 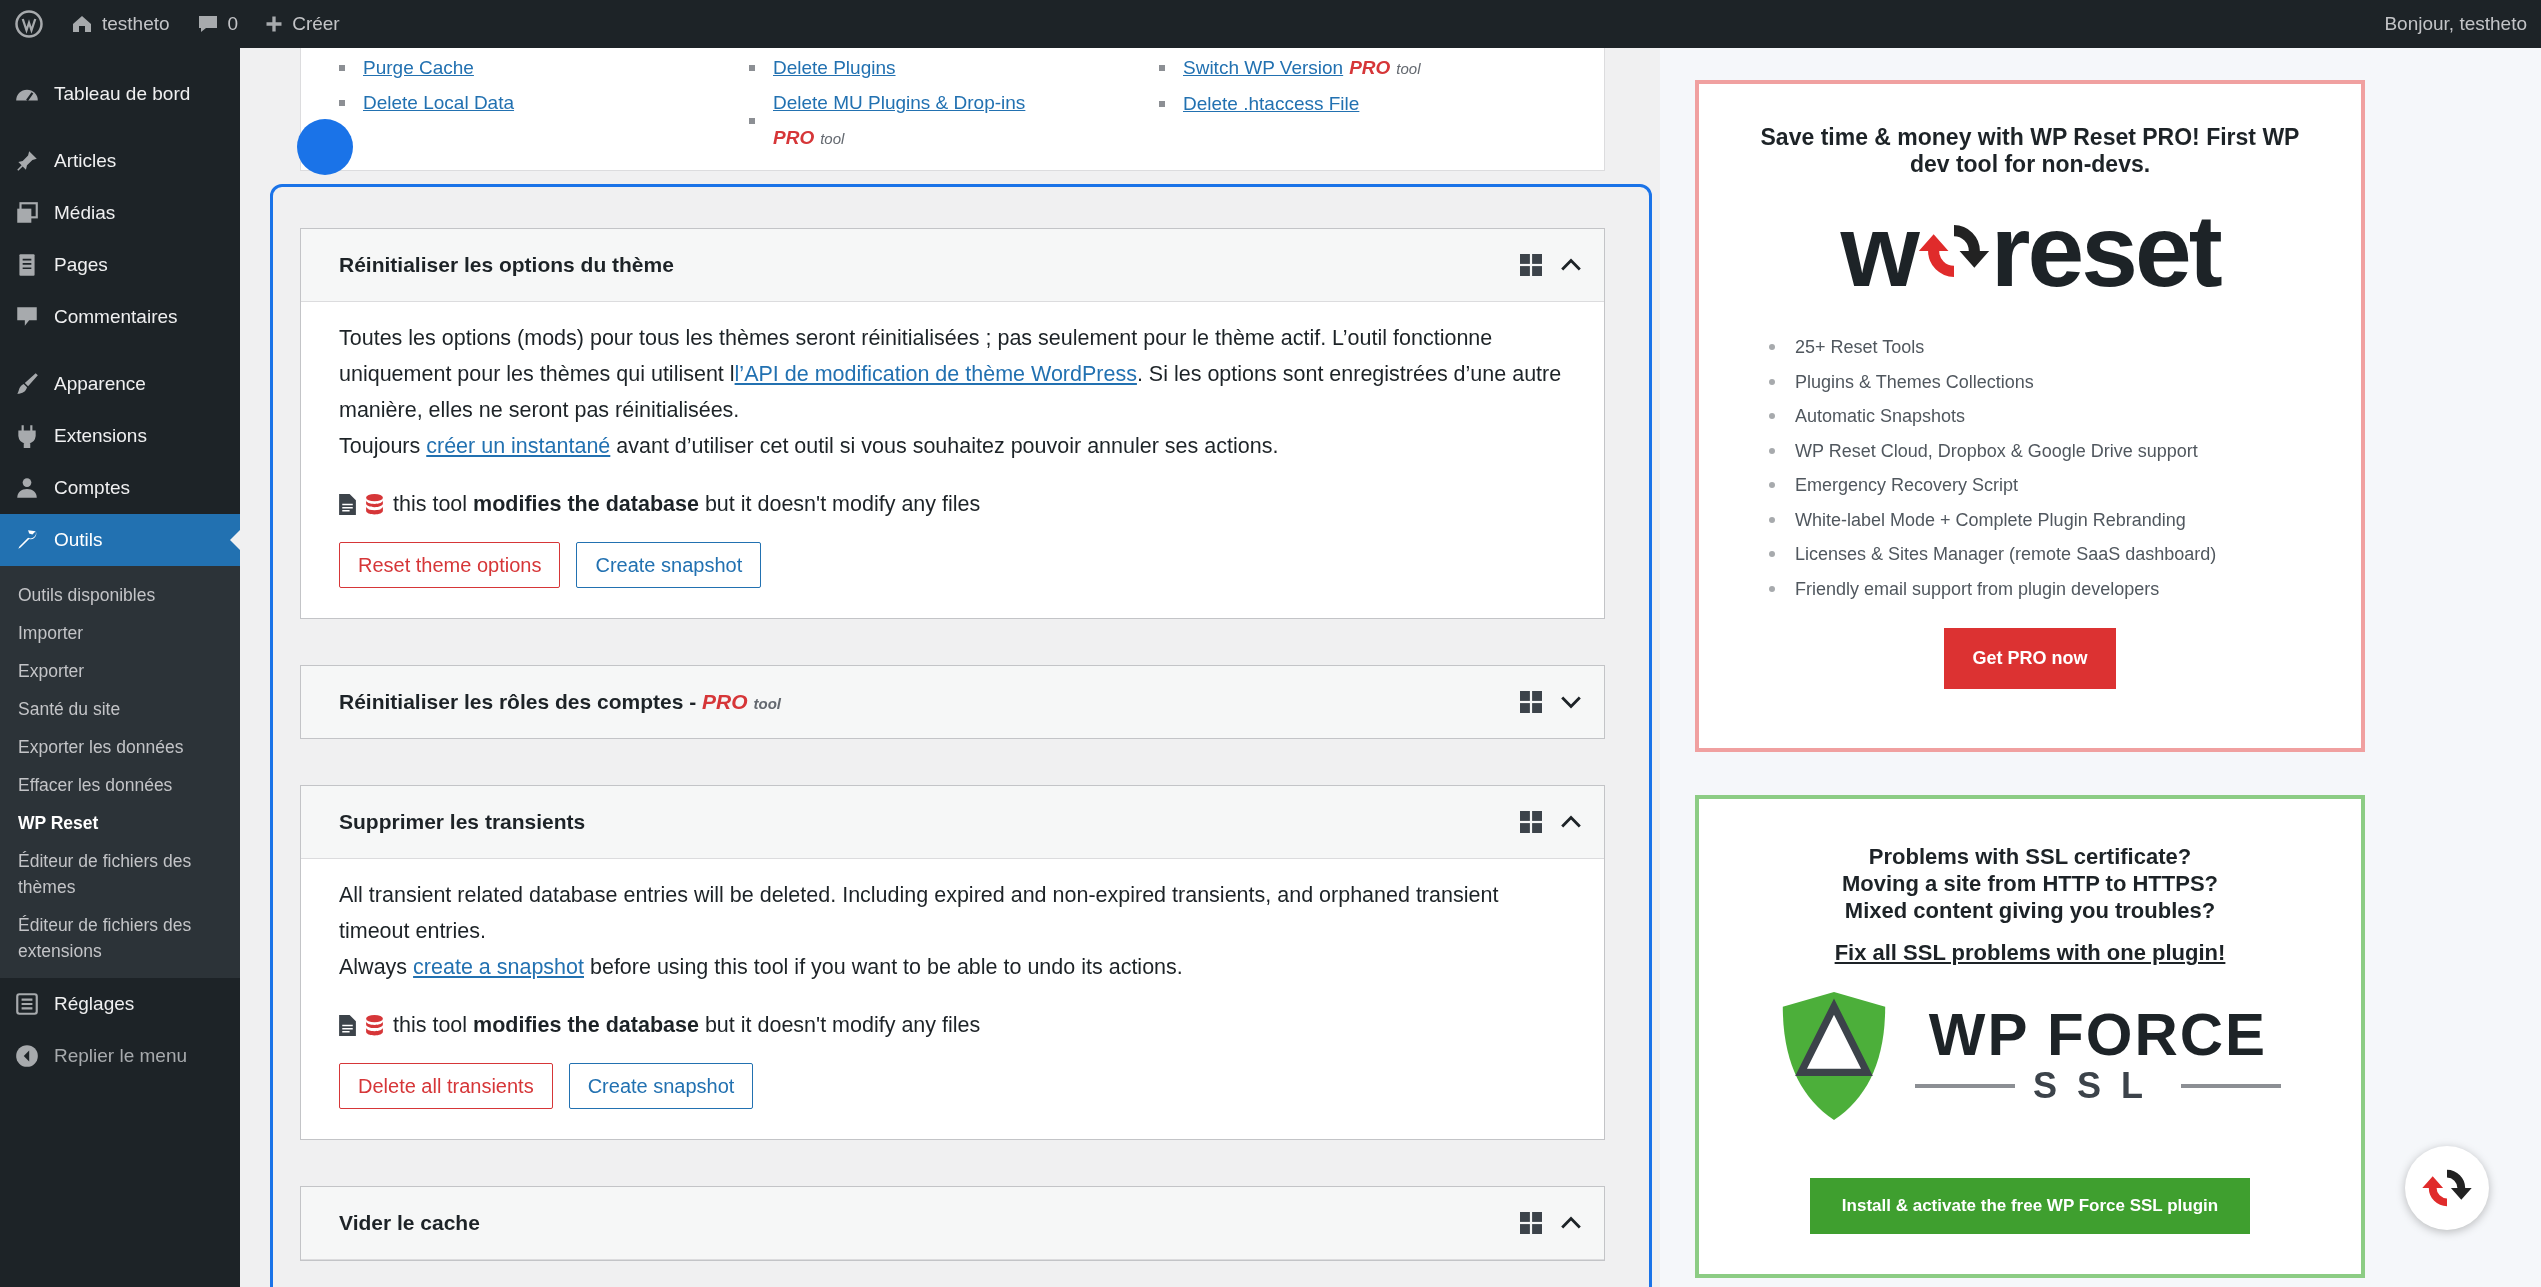 What do you see at coordinates (409, 1222) in the screenshot?
I see `card-title: Vider le cache` at bounding box center [409, 1222].